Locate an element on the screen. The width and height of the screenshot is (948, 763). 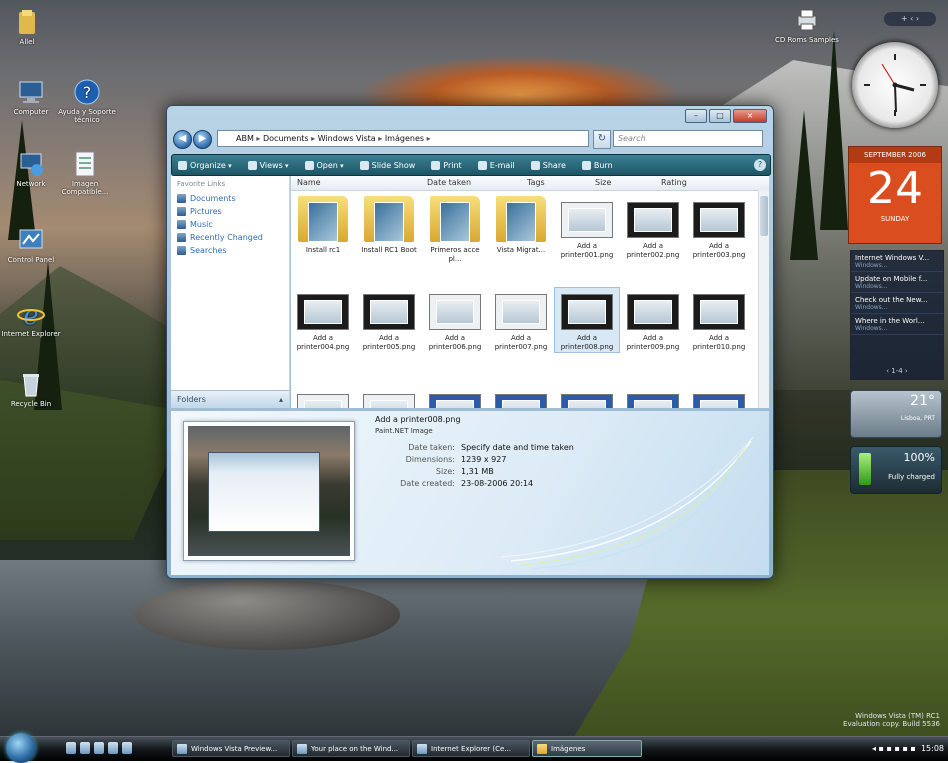
search-input: Search is located at coordinates (688, 138).